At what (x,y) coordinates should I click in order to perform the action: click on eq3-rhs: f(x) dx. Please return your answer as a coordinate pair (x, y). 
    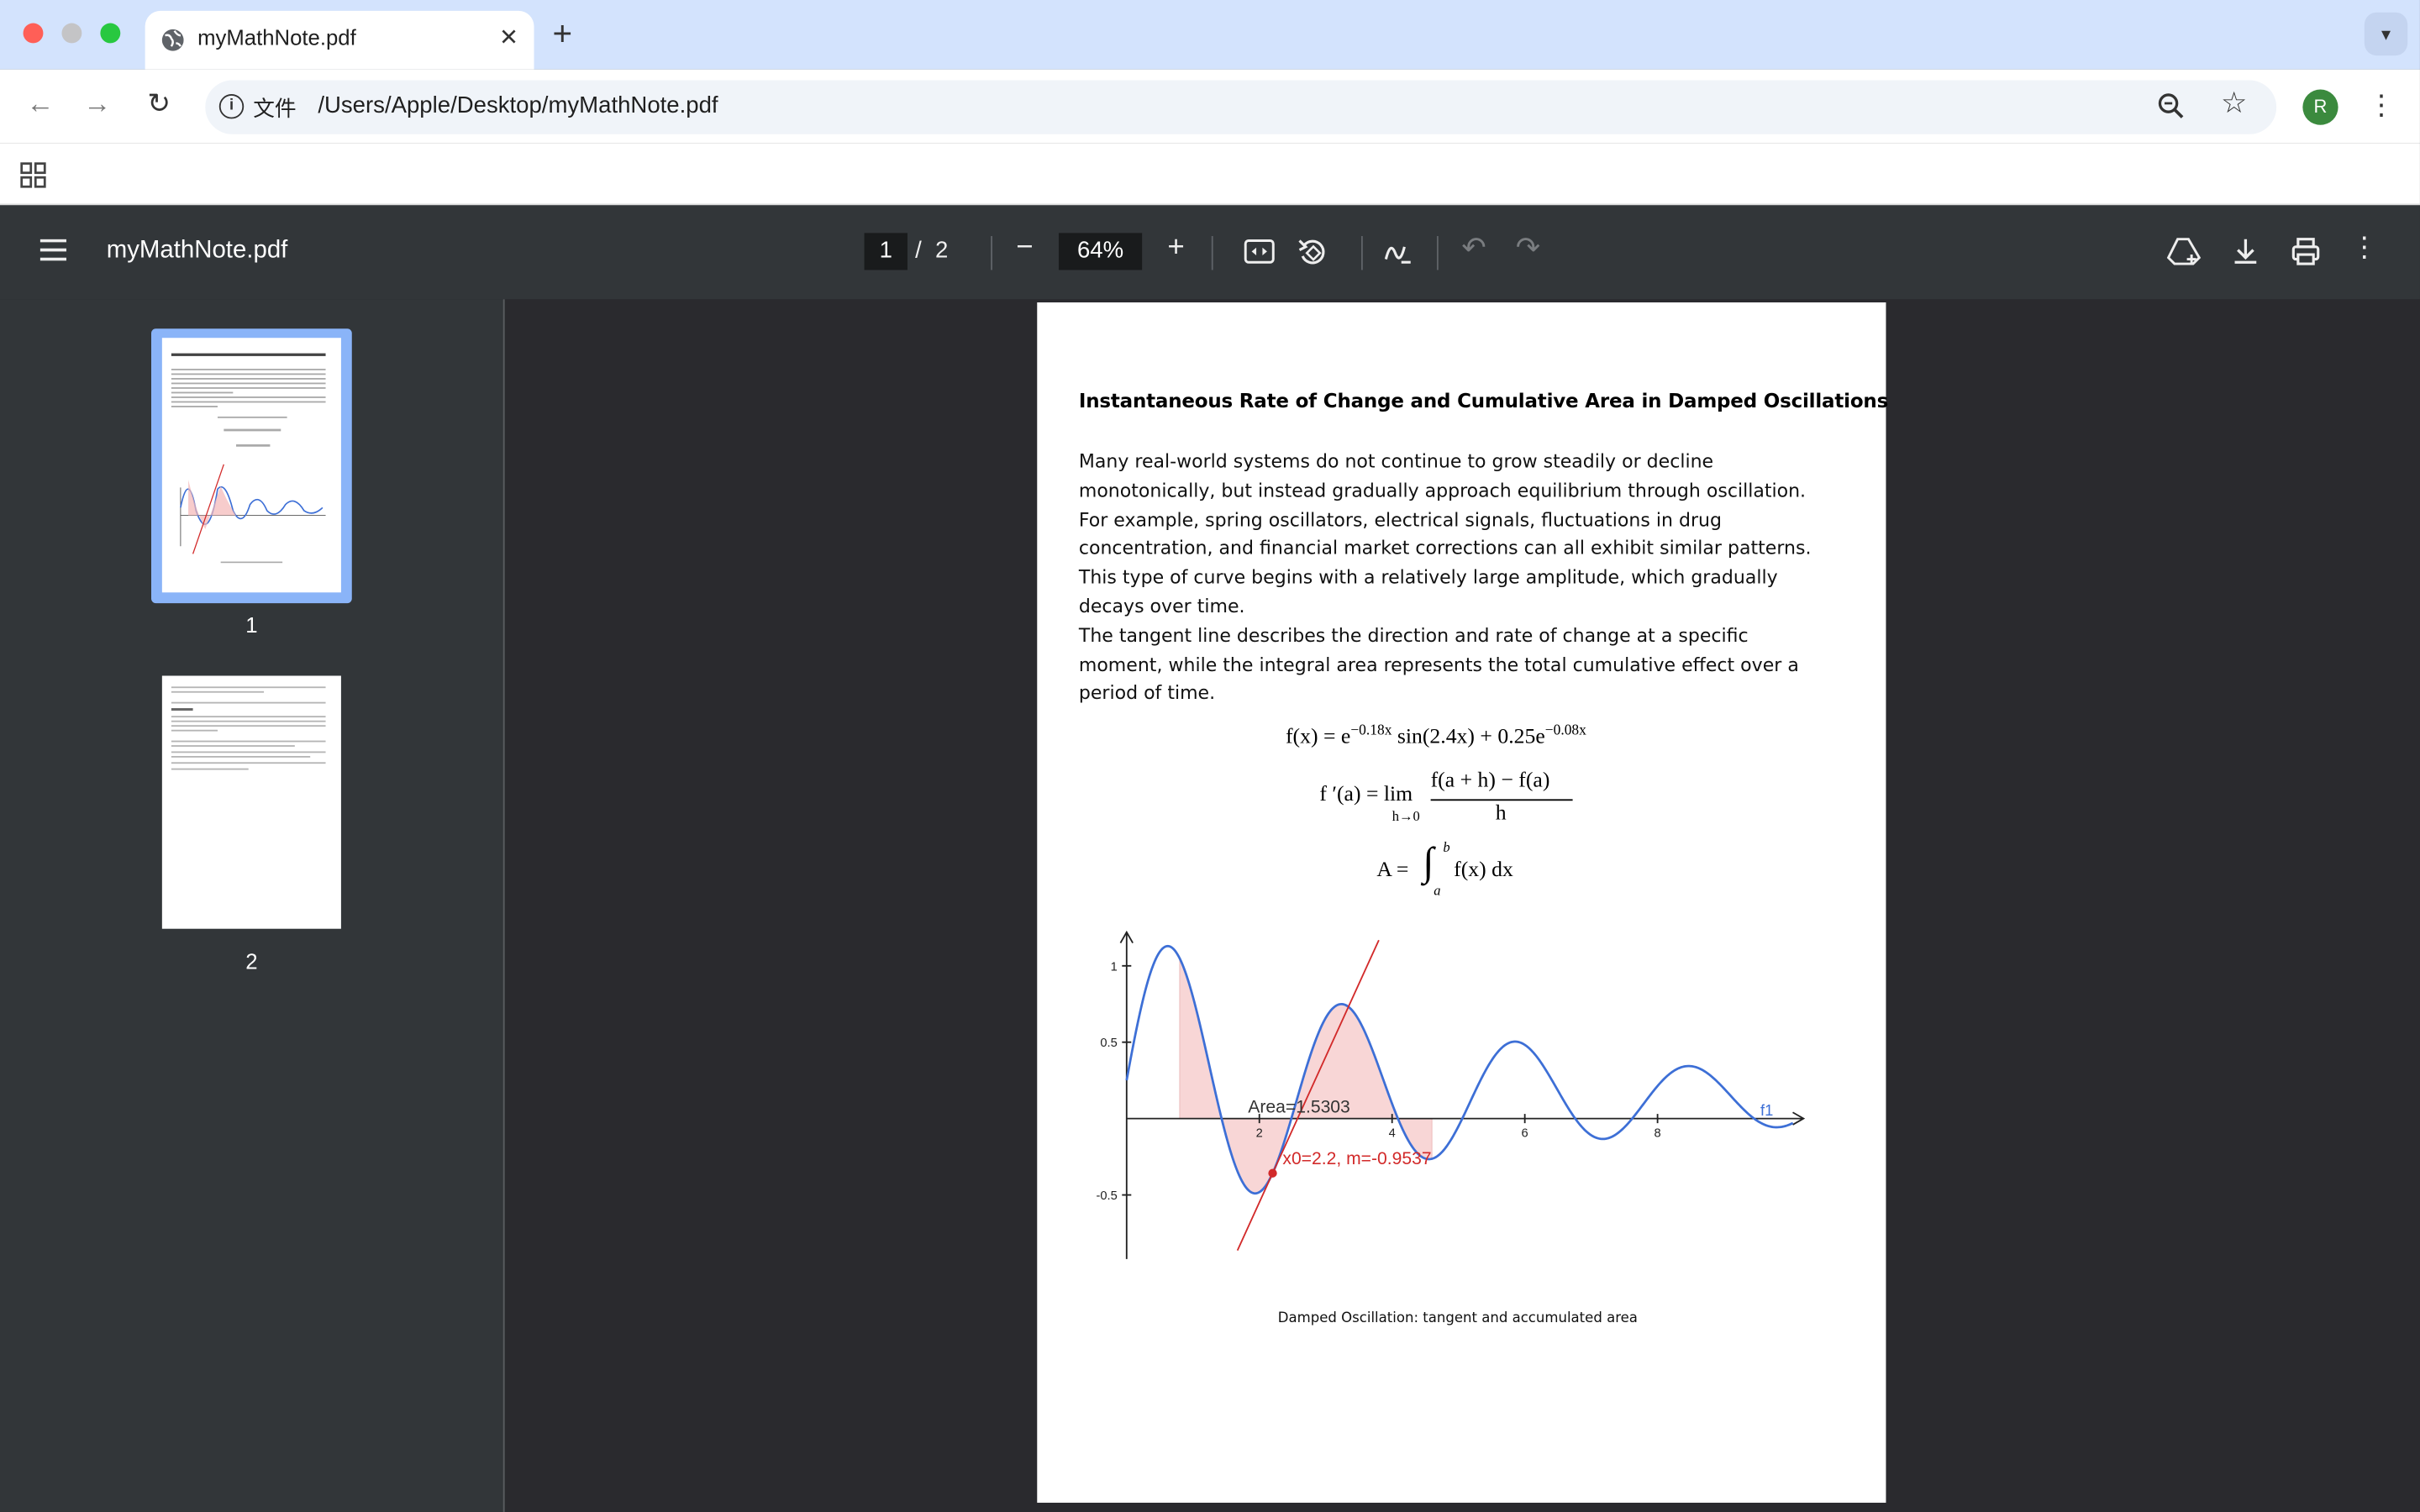
    Looking at the image, I should click on (1483, 871).